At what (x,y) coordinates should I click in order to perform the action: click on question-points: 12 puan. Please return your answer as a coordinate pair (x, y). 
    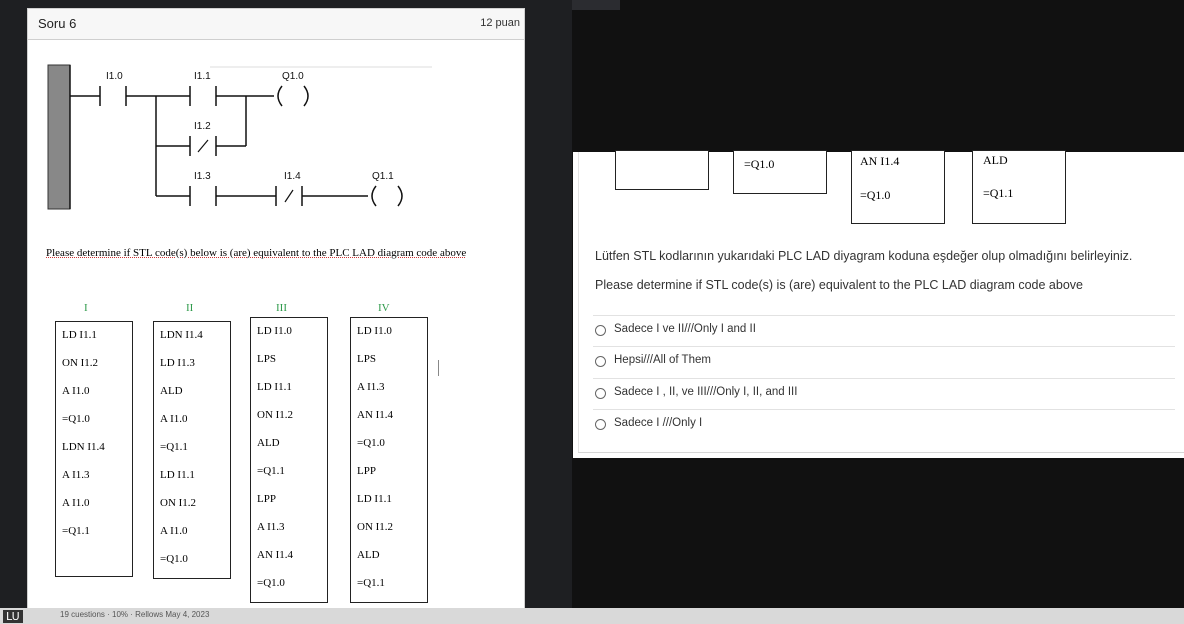
    Looking at the image, I should click on (500, 23).